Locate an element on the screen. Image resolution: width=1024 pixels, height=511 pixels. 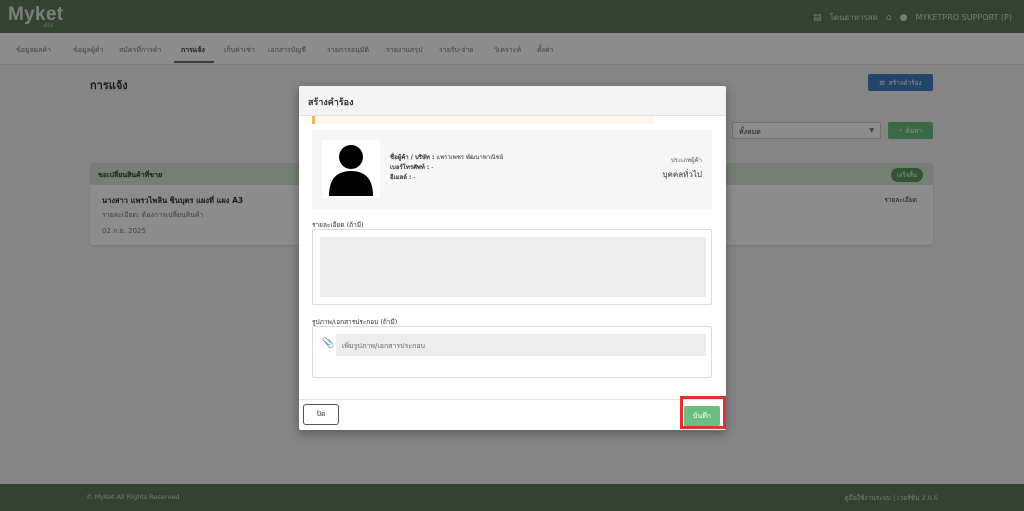
customer-phone-value: - is located at coordinates (432, 167).